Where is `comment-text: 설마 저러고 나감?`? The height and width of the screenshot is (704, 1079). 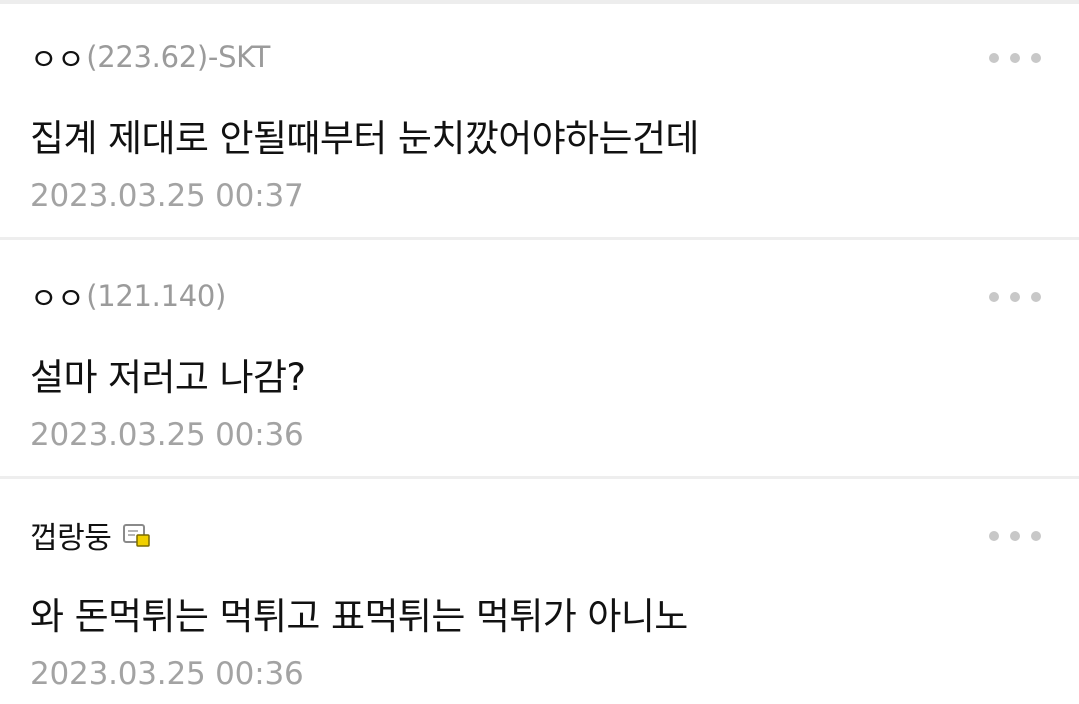 comment-text: 설마 저러고 나감? is located at coordinates (168, 377).